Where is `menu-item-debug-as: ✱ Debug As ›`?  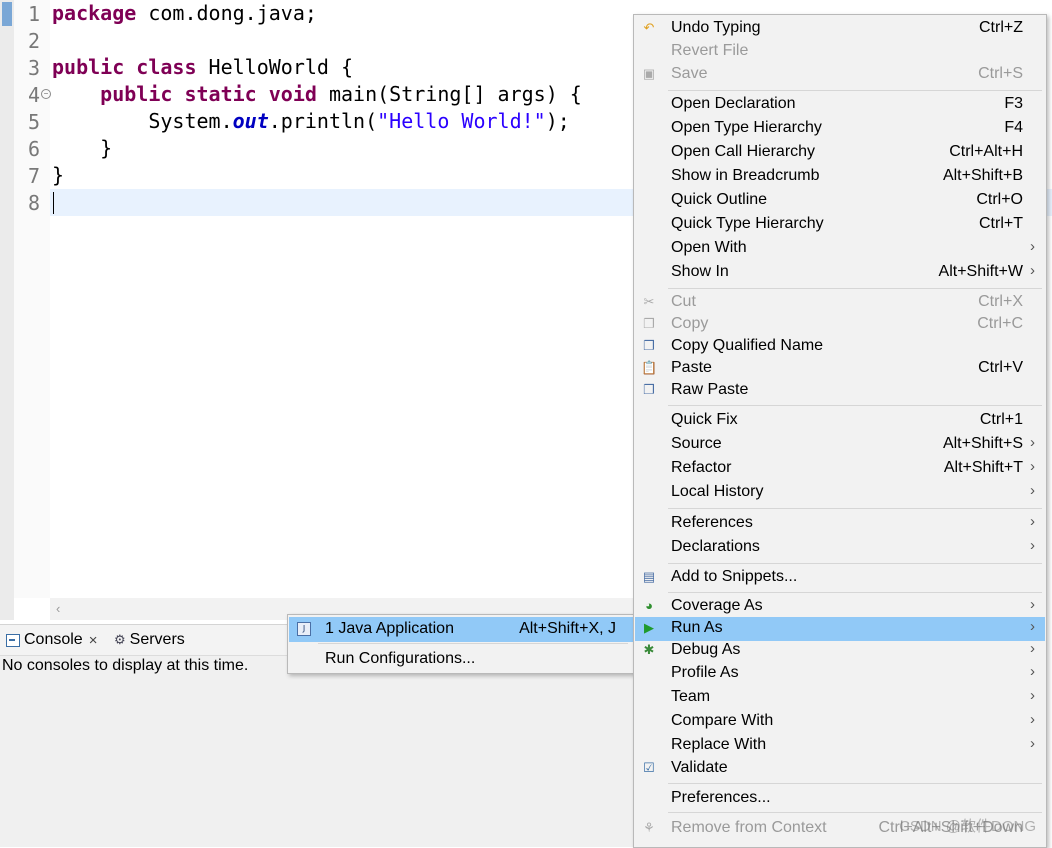
menu-item-debug-as: ✱ Debug As › is located at coordinates (840, 651).